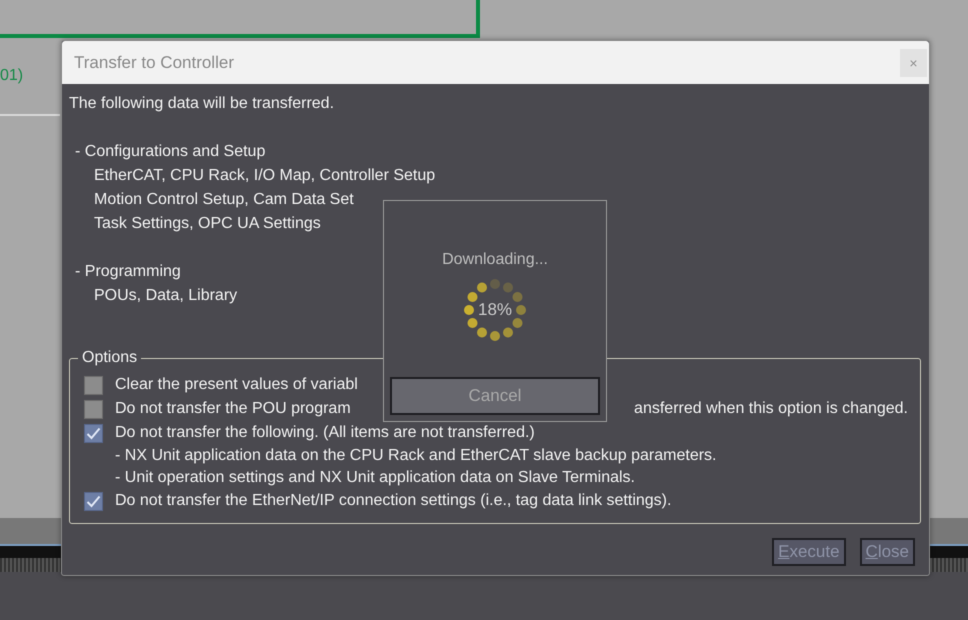 The height and width of the screenshot is (620, 968). What do you see at coordinates (12, 75) in the screenshot?
I see `background-text: 01)` at bounding box center [12, 75].